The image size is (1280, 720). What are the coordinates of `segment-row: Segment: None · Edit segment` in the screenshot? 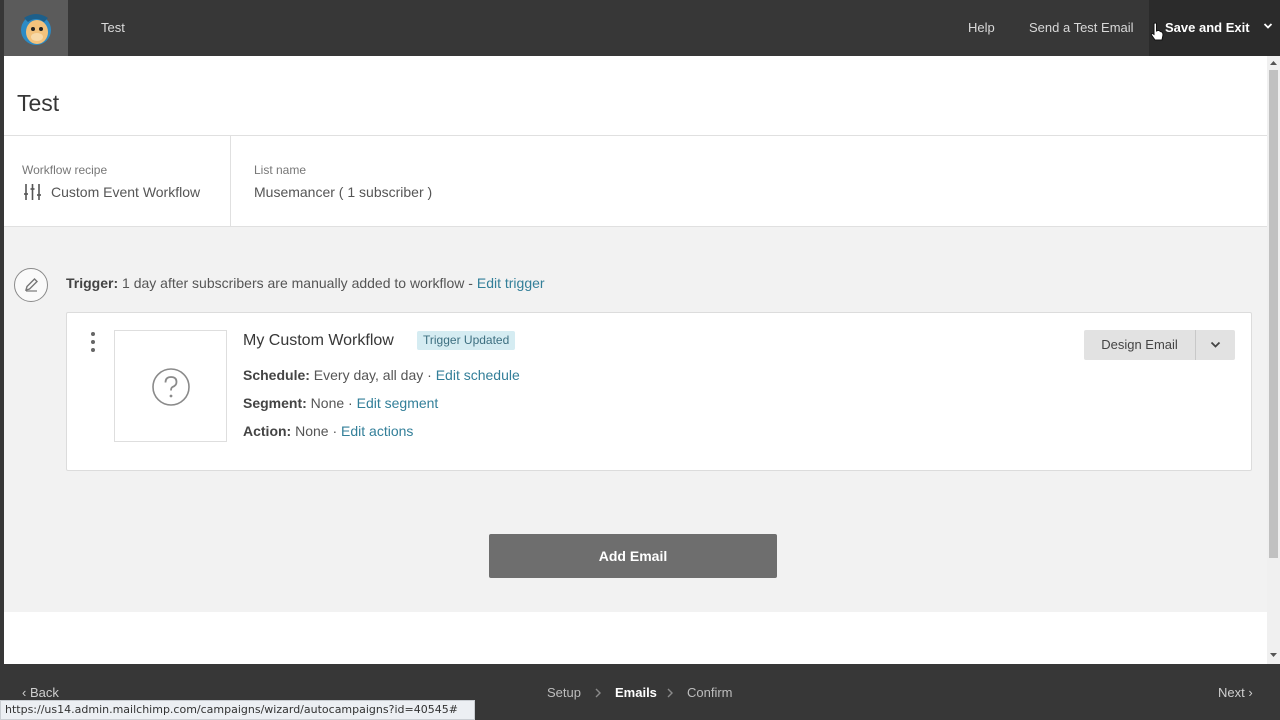 It's located at (340, 403).